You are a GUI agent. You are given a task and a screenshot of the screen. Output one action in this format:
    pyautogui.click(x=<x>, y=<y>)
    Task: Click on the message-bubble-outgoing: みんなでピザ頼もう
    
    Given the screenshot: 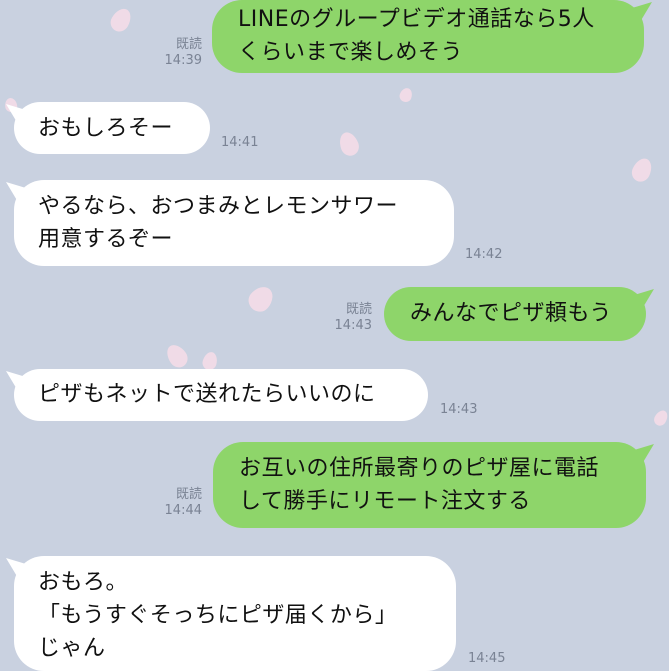 What is the action you would take?
    pyautogui.click(x=515, y=314)
    